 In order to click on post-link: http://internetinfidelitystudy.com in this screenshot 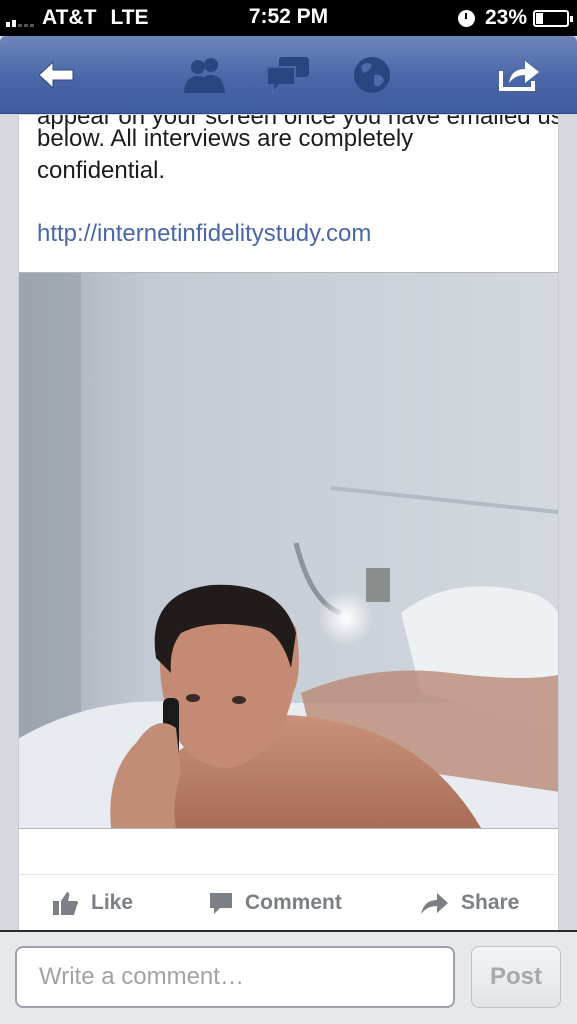, I will do `click(204, 234)`.